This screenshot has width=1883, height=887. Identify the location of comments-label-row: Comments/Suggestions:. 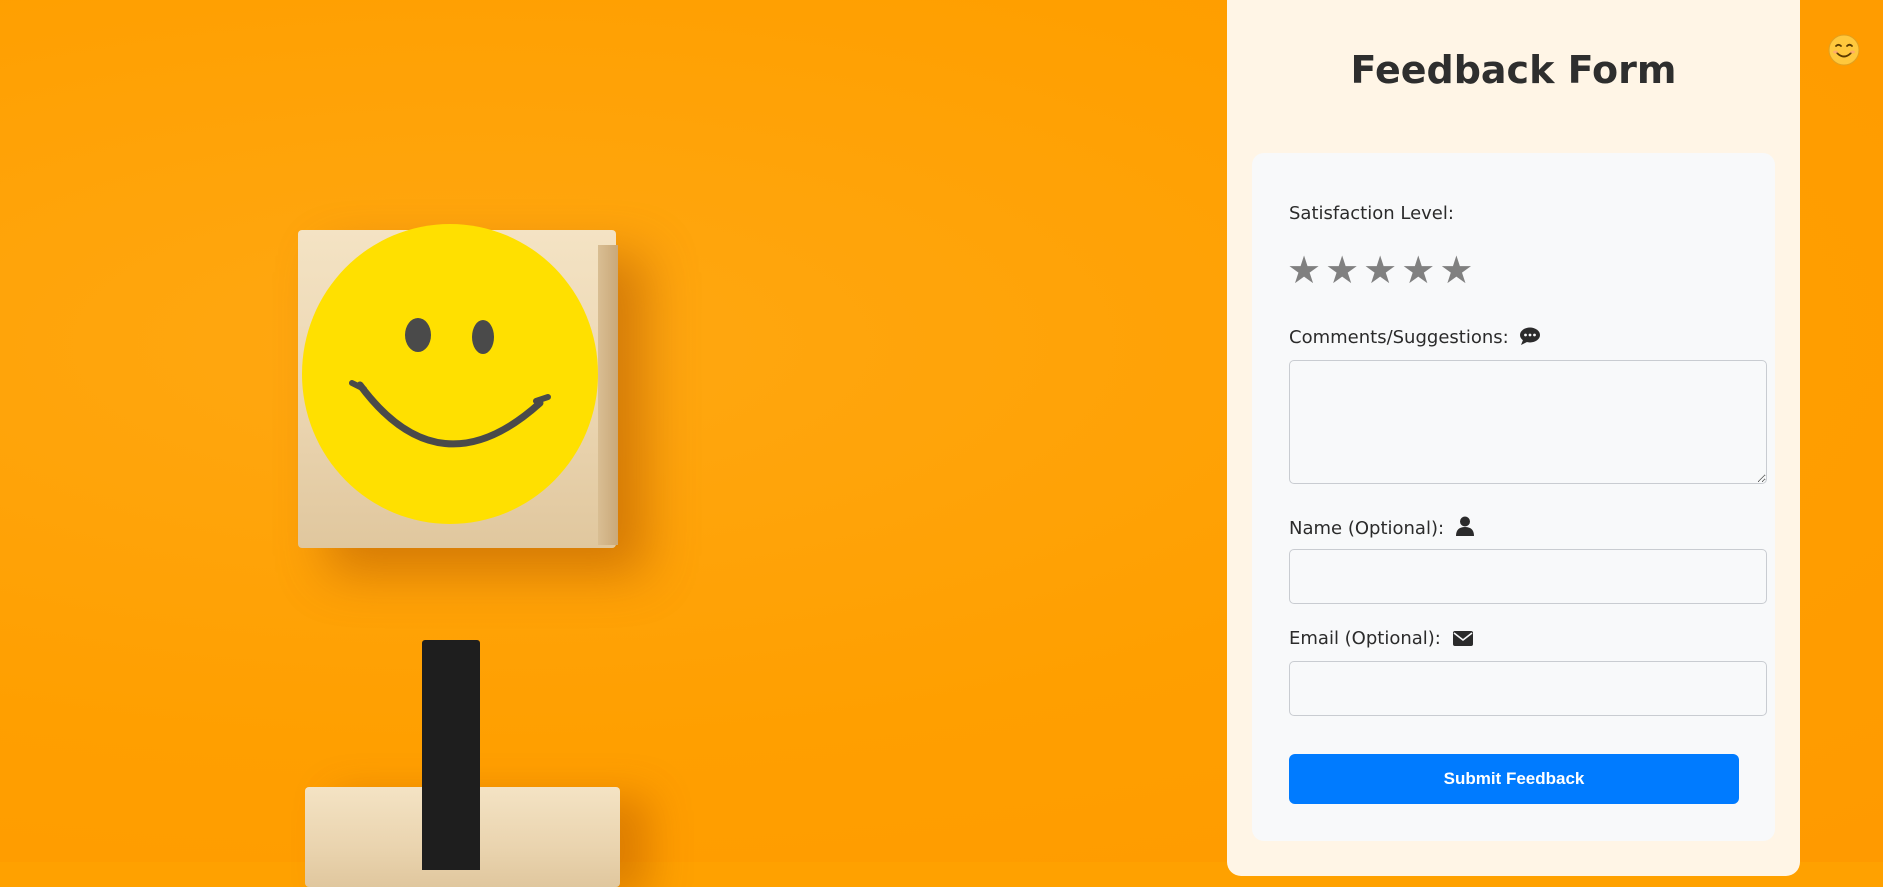
(1415, 338).